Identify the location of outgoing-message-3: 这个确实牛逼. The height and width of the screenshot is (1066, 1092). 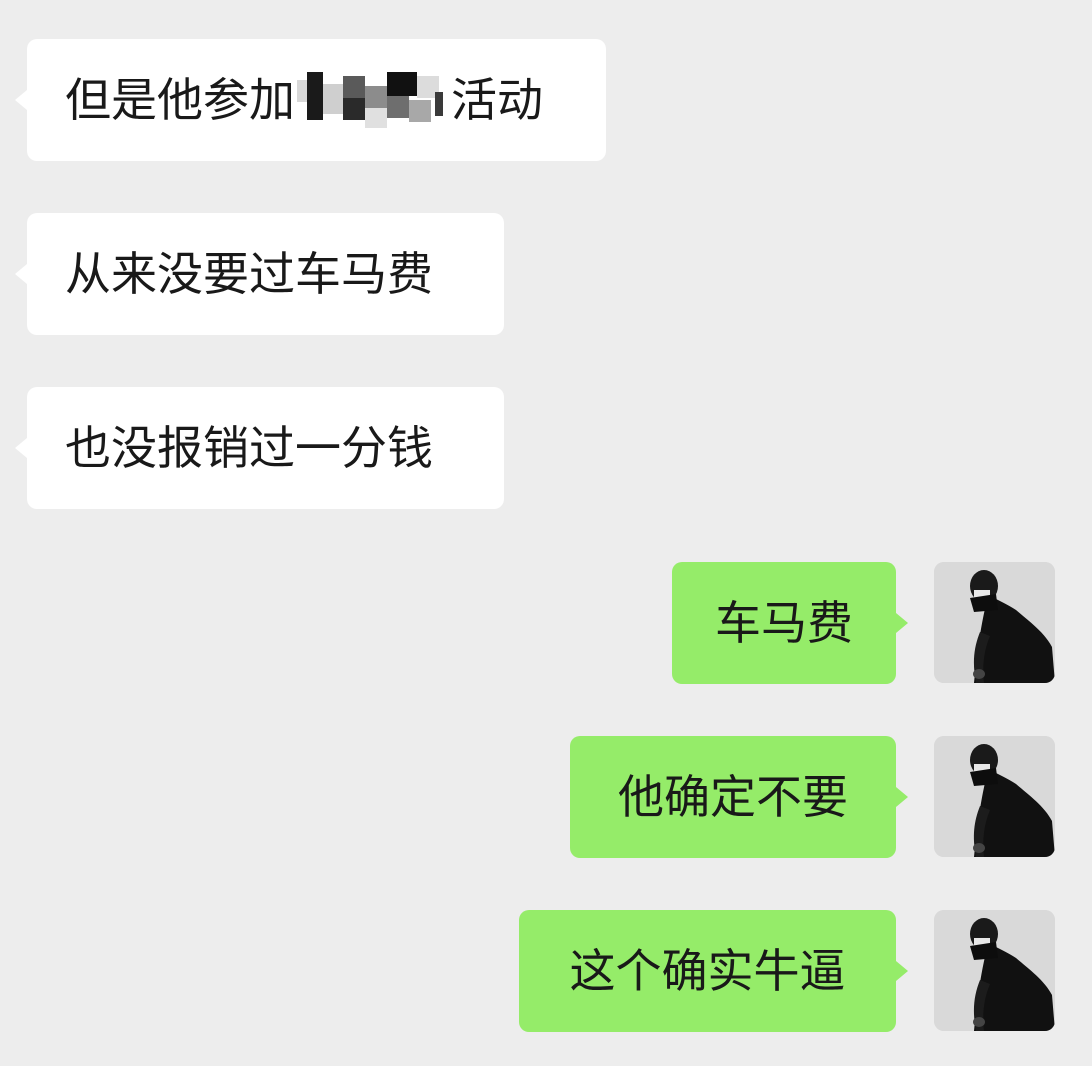
(713, 971).